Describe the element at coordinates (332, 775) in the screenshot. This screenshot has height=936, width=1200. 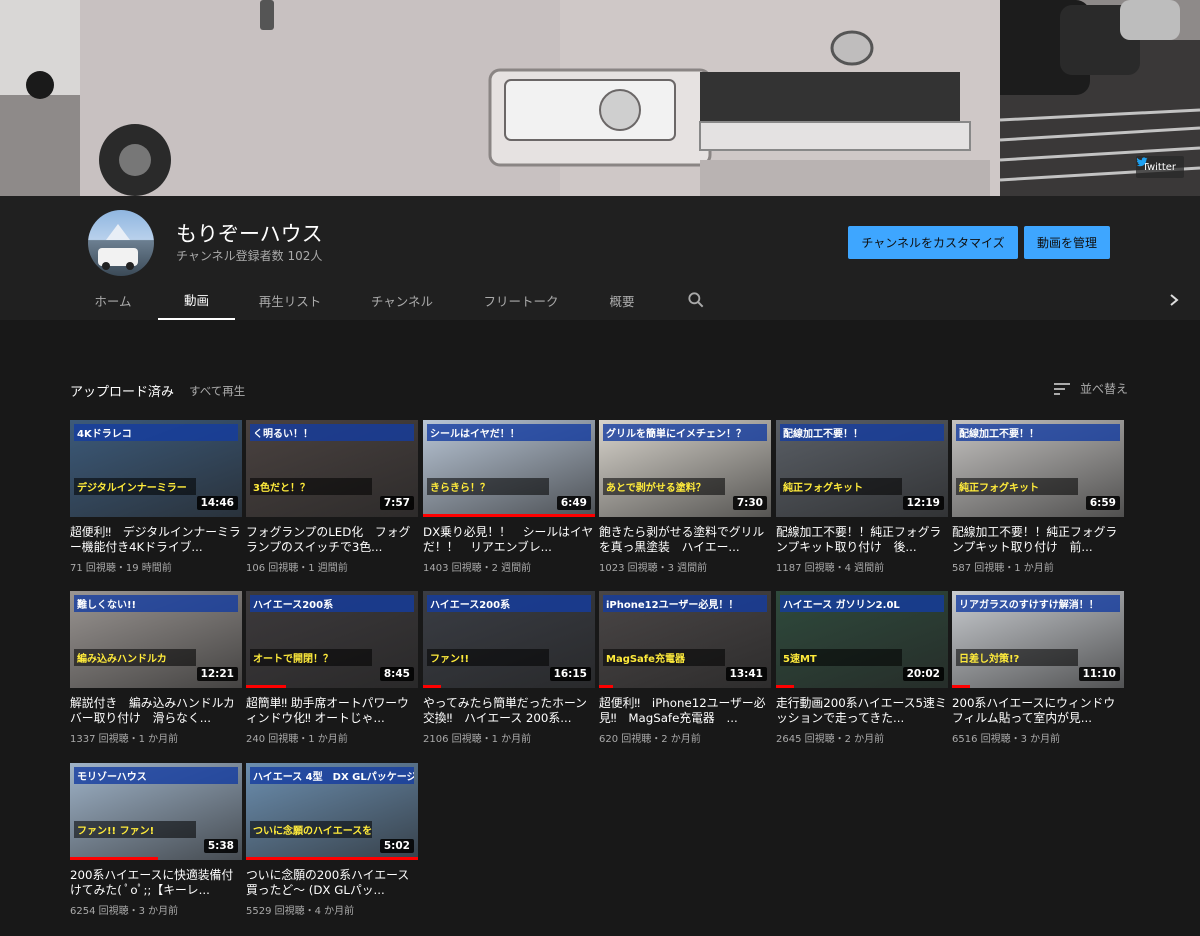
I see `thumbnail-caption-top: ハイエース 4型 DX GLパッケージ` at that location.